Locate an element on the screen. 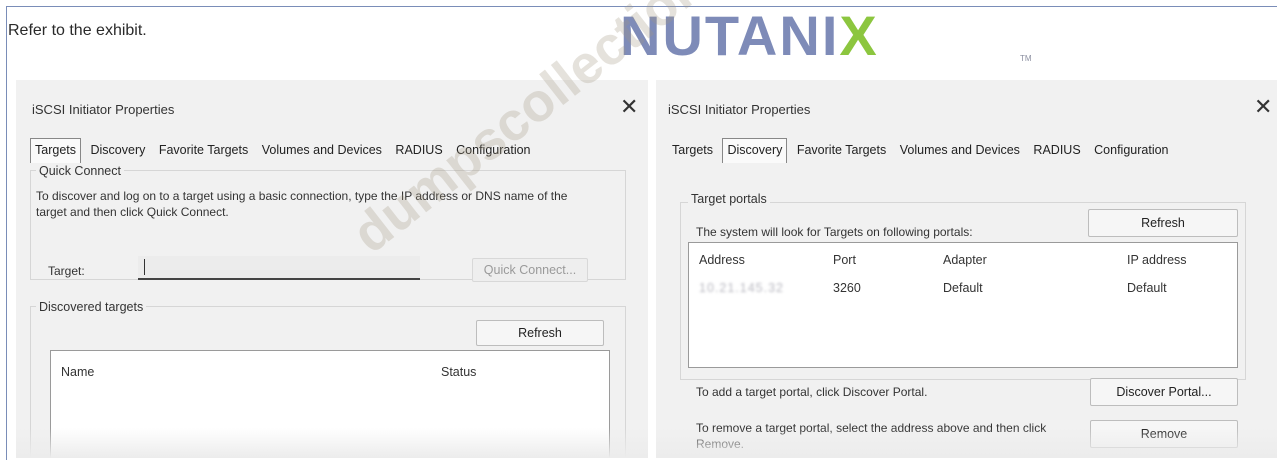 Image resolution: width=1277 pixels, height=460 pixels. logo-text: NUTANIX is located at coordinates (749, 36).